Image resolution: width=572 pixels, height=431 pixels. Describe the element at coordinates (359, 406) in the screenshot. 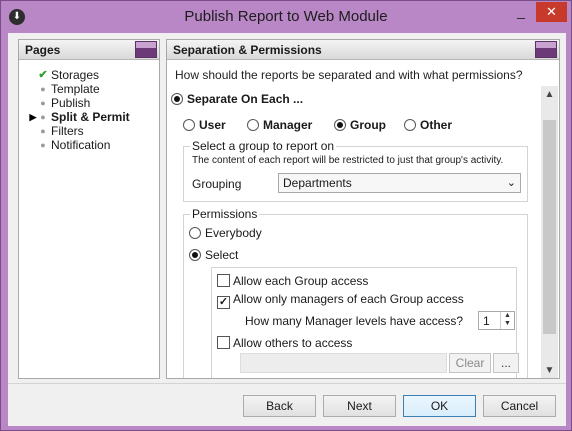

I see `next-button: Next` at that location.